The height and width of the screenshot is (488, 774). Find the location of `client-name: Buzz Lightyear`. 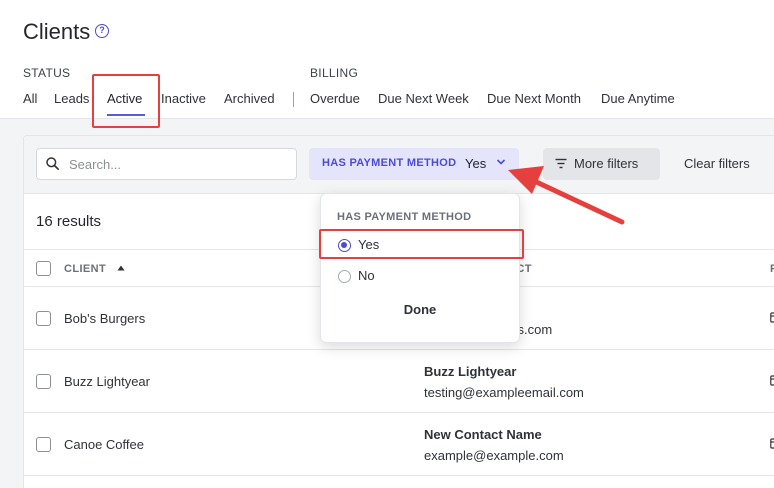

client-name: Buzz Lightyear is located at coordinates (107, 381).